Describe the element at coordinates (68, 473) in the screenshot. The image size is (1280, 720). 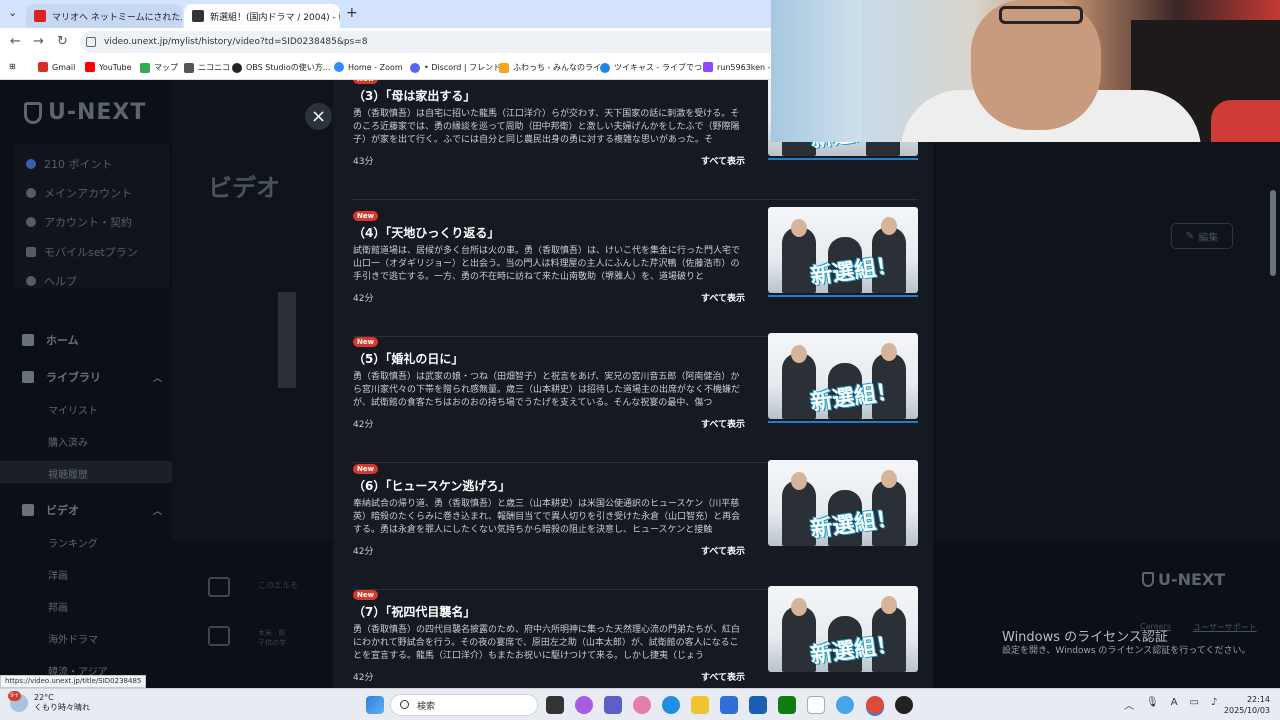
I see `sidebar-item-history: 視聴履歴` at that location.